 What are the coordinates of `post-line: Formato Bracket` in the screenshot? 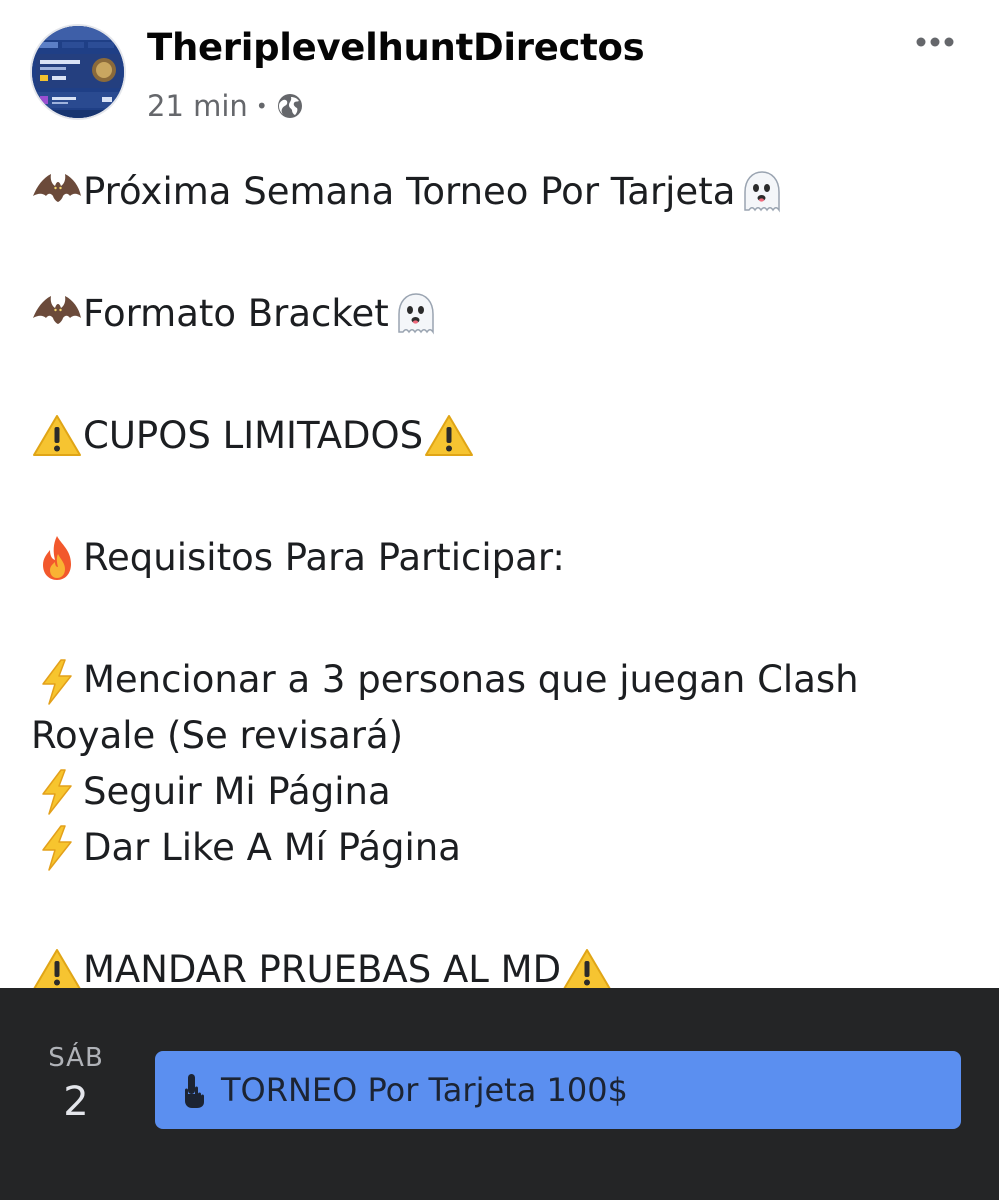 It's located at (501, 314).